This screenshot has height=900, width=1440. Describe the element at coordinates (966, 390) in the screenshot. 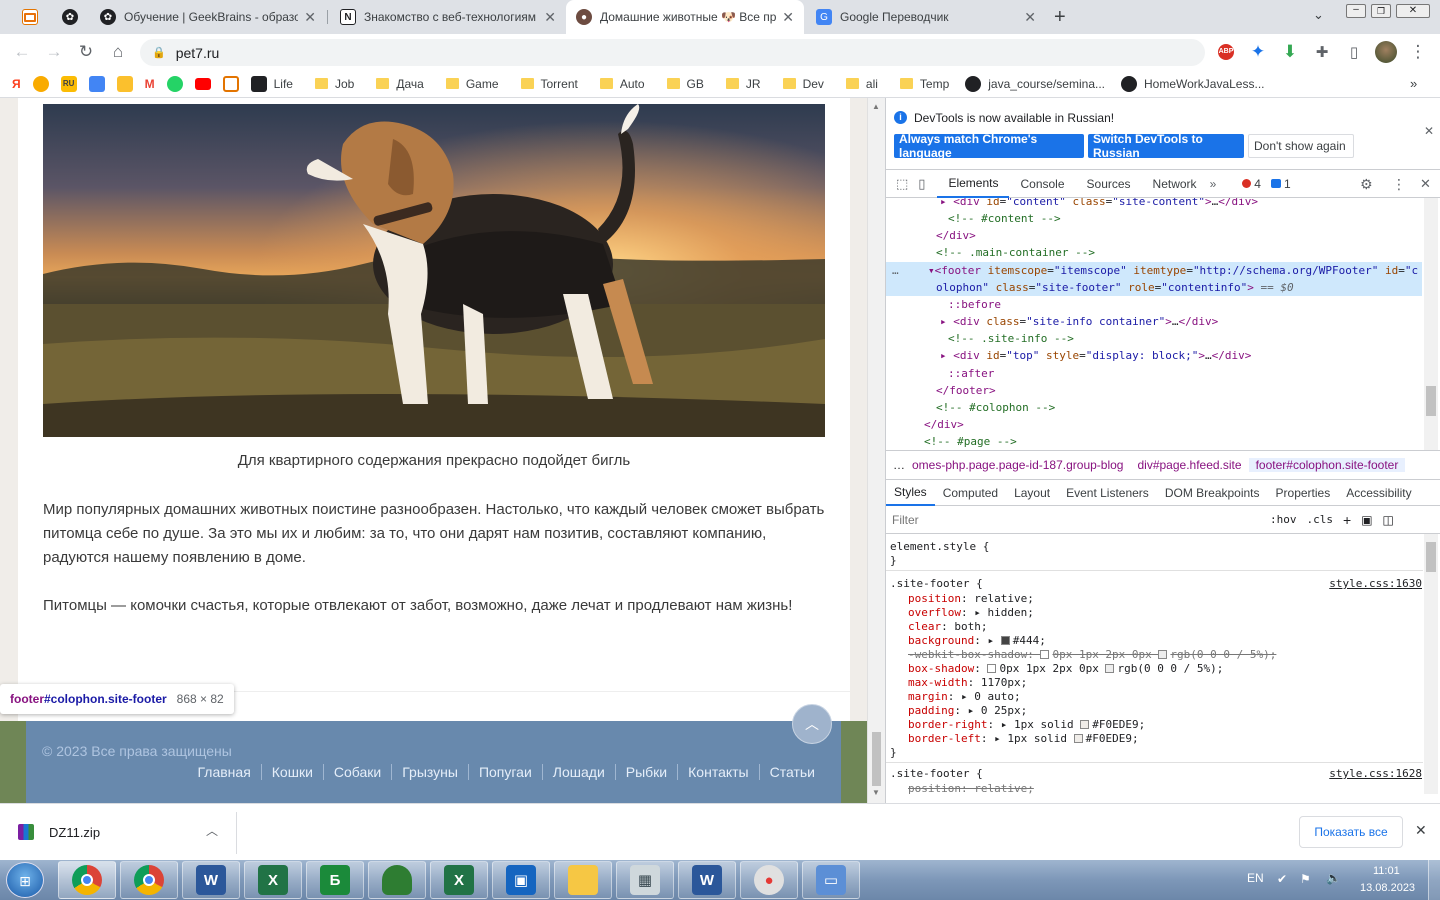

I see `dom-node: </footer>` at that location.